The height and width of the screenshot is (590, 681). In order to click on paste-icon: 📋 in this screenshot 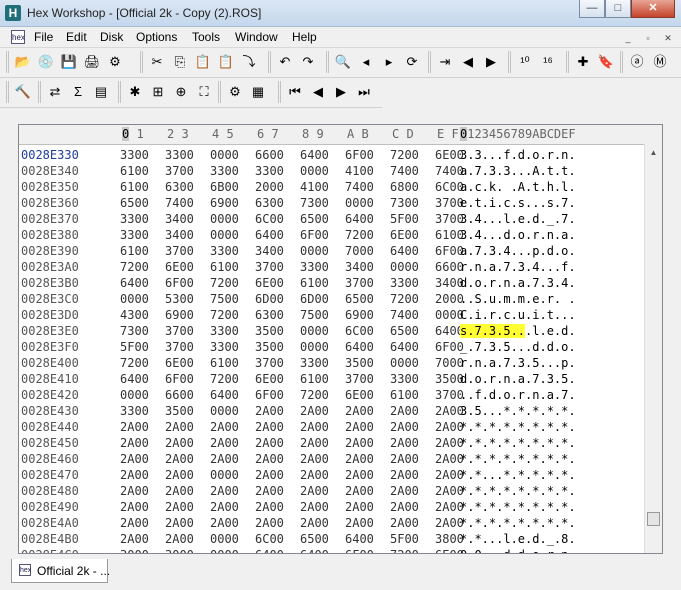, I will do `click(203, 62)`.